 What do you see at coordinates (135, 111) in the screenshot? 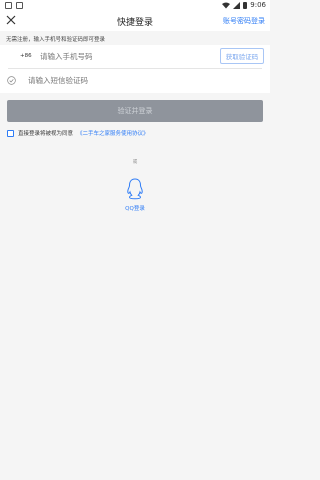
I see `verify-login-button: 验证并登录` at bounding box center [135, 111].